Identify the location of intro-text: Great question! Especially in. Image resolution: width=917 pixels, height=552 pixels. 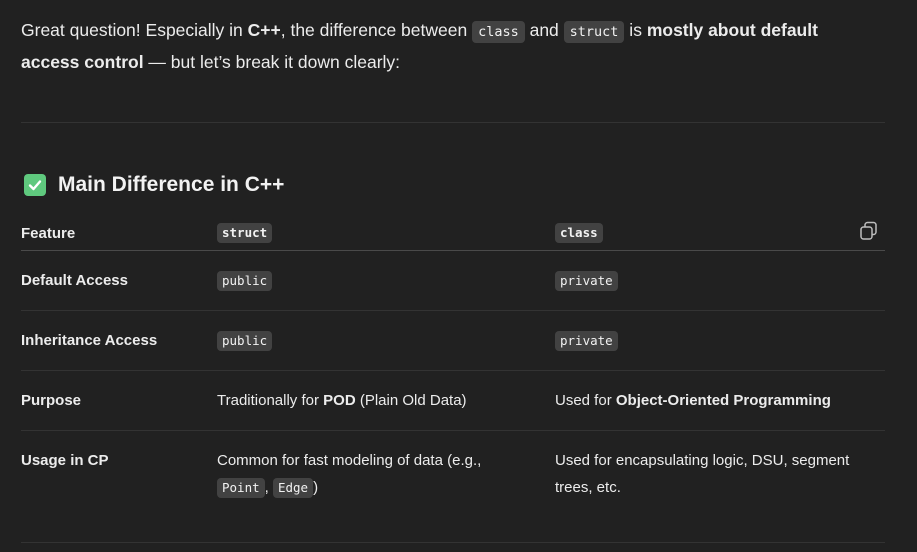
(134, 30).